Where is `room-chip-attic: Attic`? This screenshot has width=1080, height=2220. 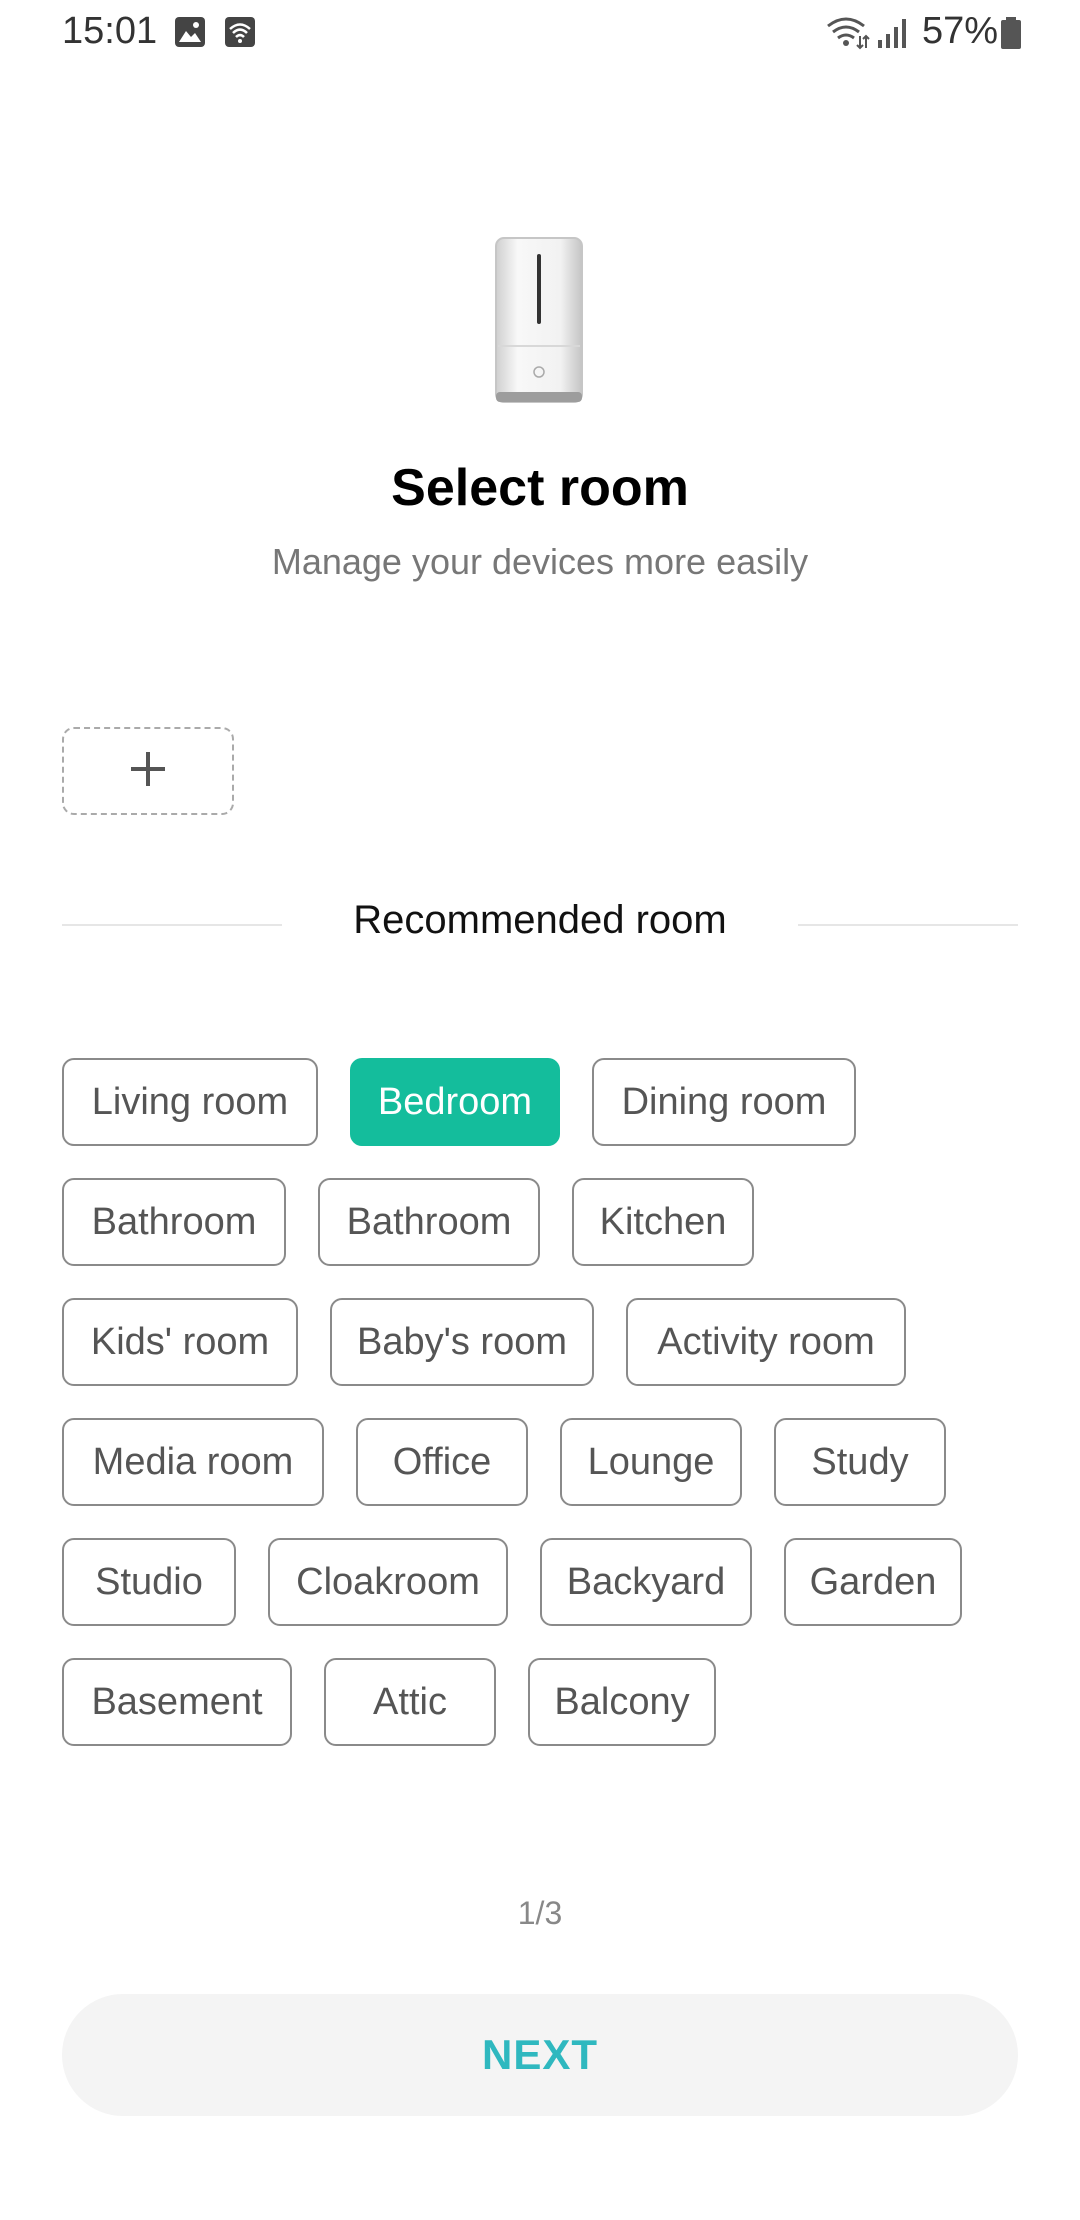 room-chip-attic: Attic is located at coordinates (410, 1702).